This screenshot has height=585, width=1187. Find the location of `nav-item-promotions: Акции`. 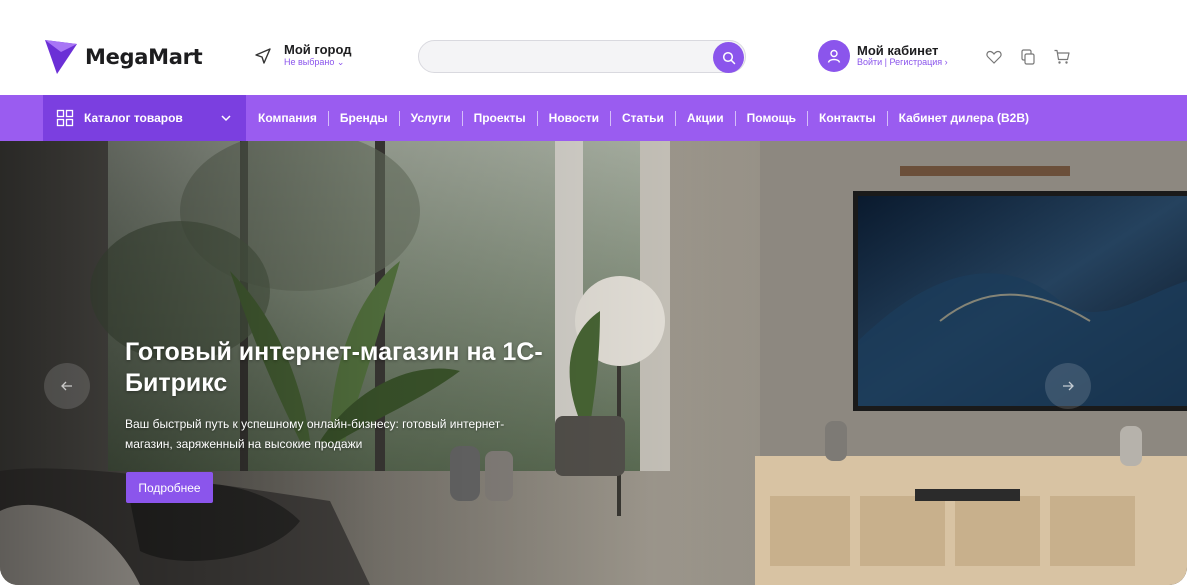

nav-item-promotions: Акции is located at coordinates (705, 118).